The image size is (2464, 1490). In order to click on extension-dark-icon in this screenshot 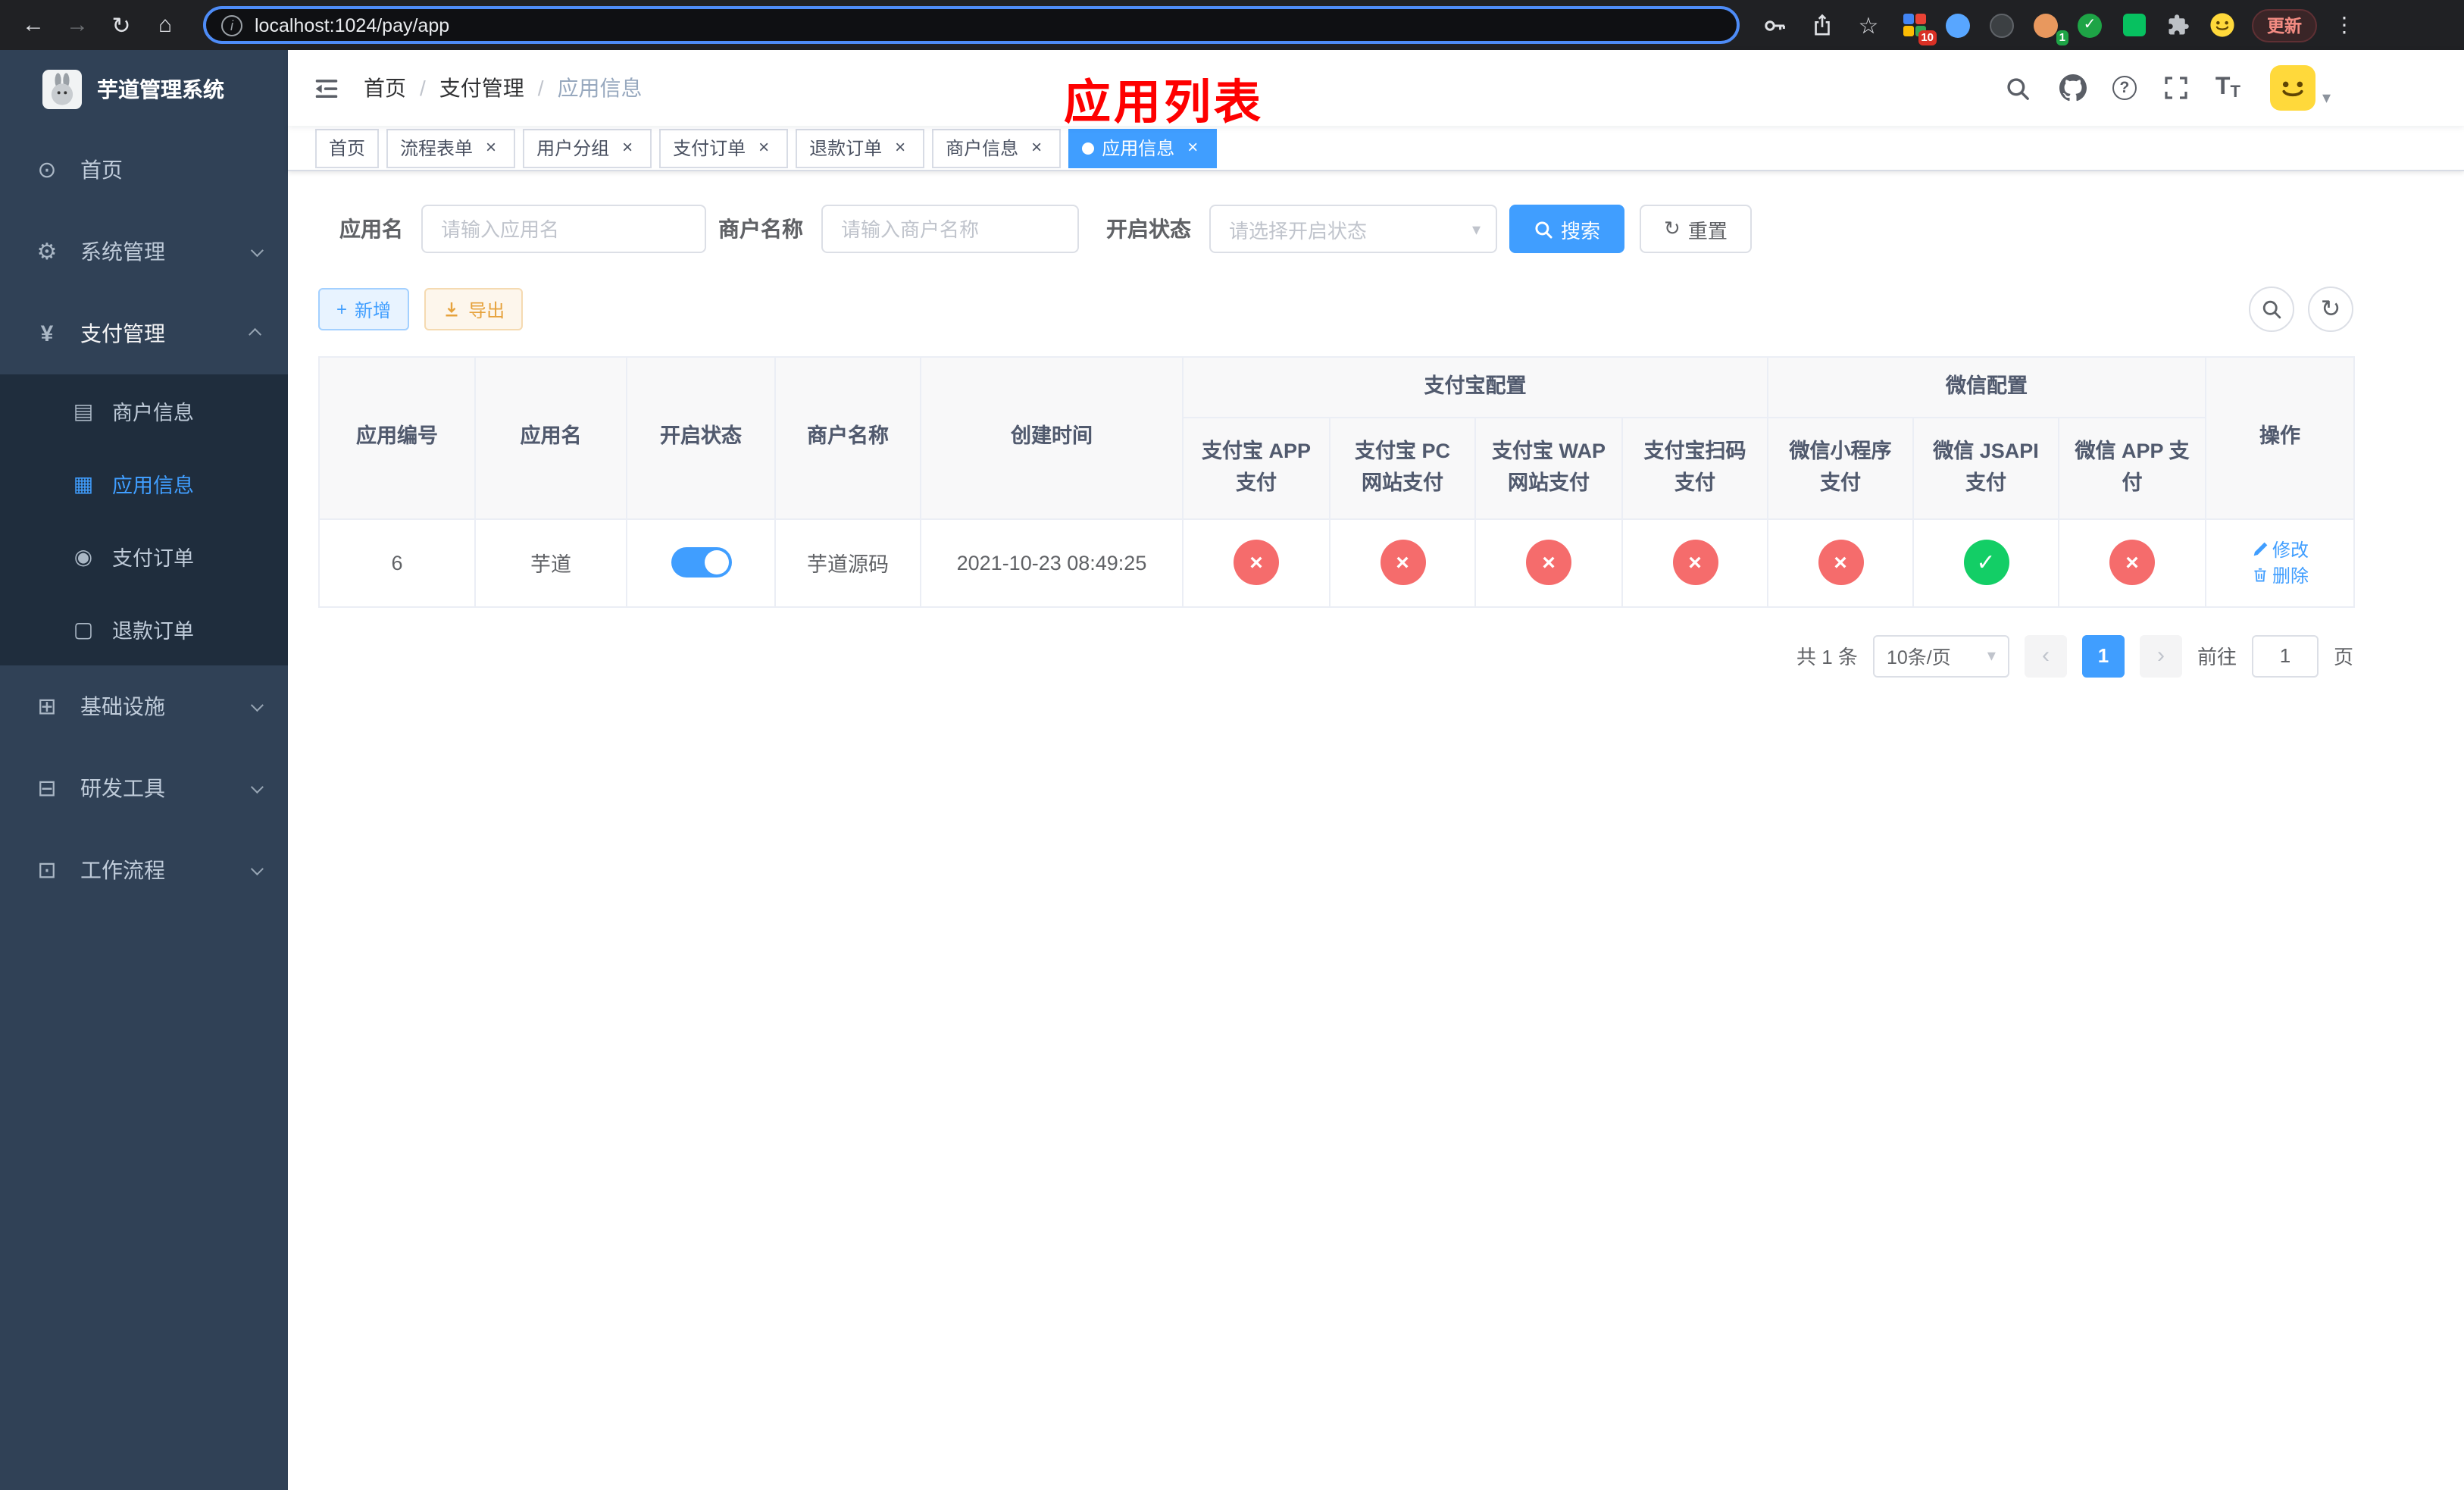, I will do `click(2001, 25)`.